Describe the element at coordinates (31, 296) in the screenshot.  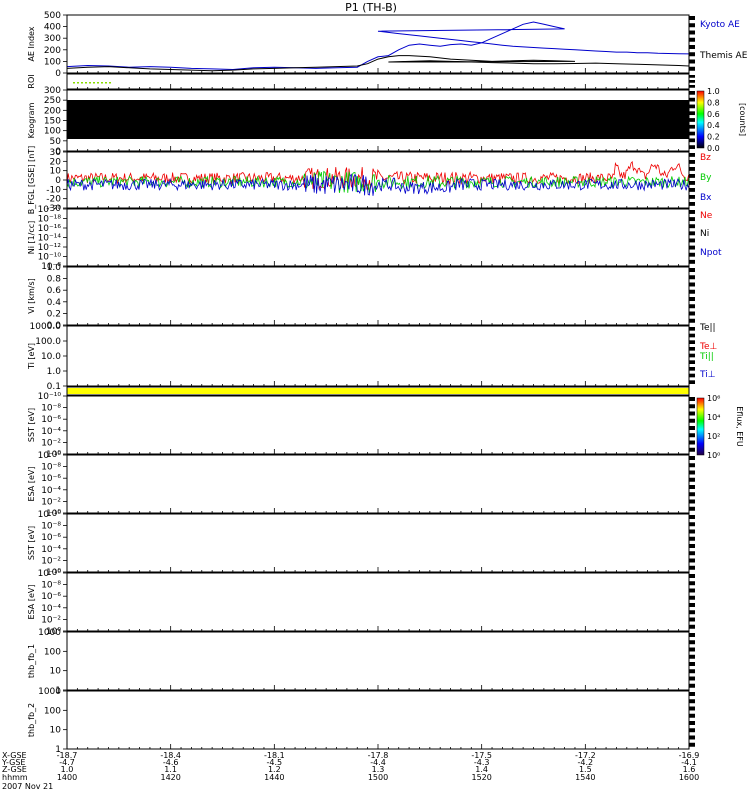
I see `ylabel-vi: Vi [km/s]` at that location.